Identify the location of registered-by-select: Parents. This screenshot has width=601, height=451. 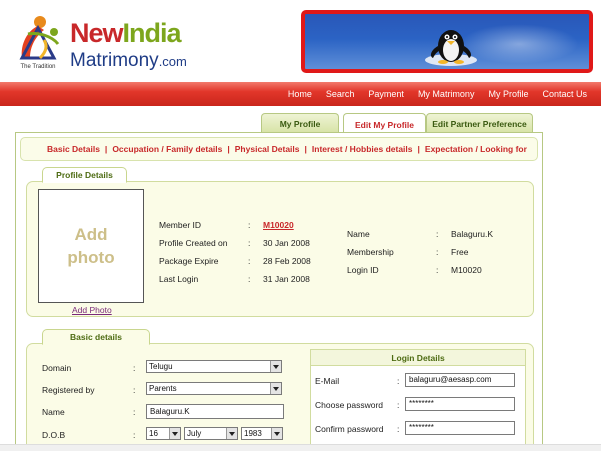
(214, 388).